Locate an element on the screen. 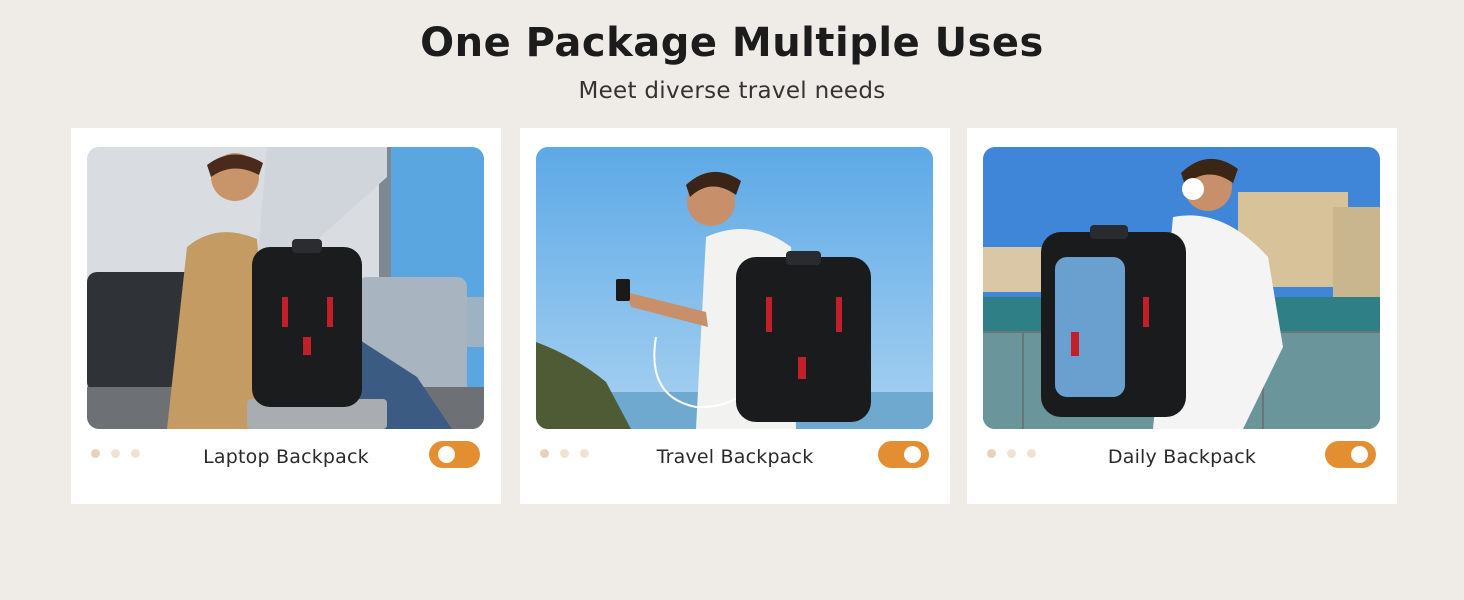  travel-backpack-photo is located at coordinates (734, 288).